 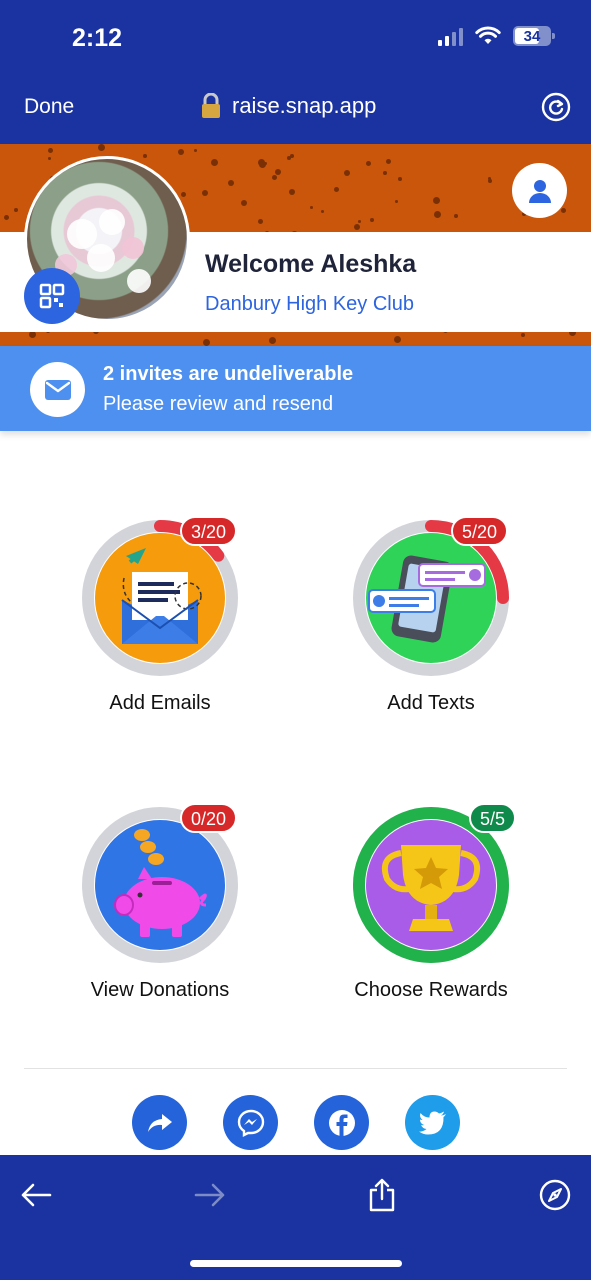 I want to click on share-button, so click(x=159, y=1122).